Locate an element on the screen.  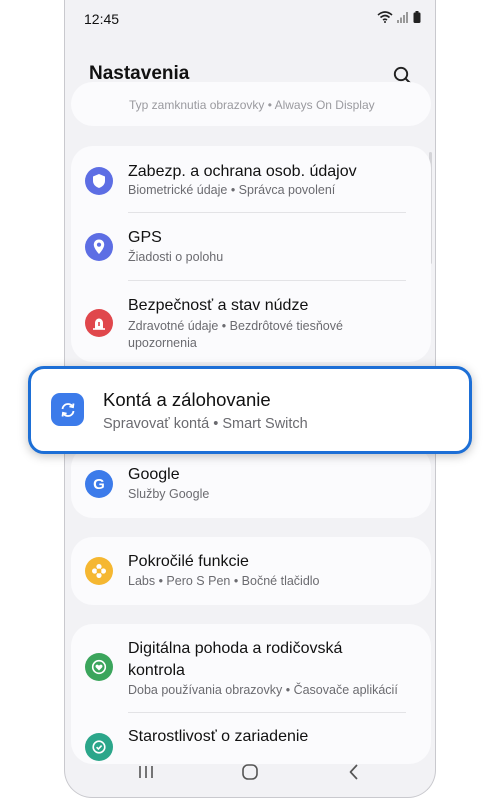
item-title: Google is located at coordinates (154, 474).